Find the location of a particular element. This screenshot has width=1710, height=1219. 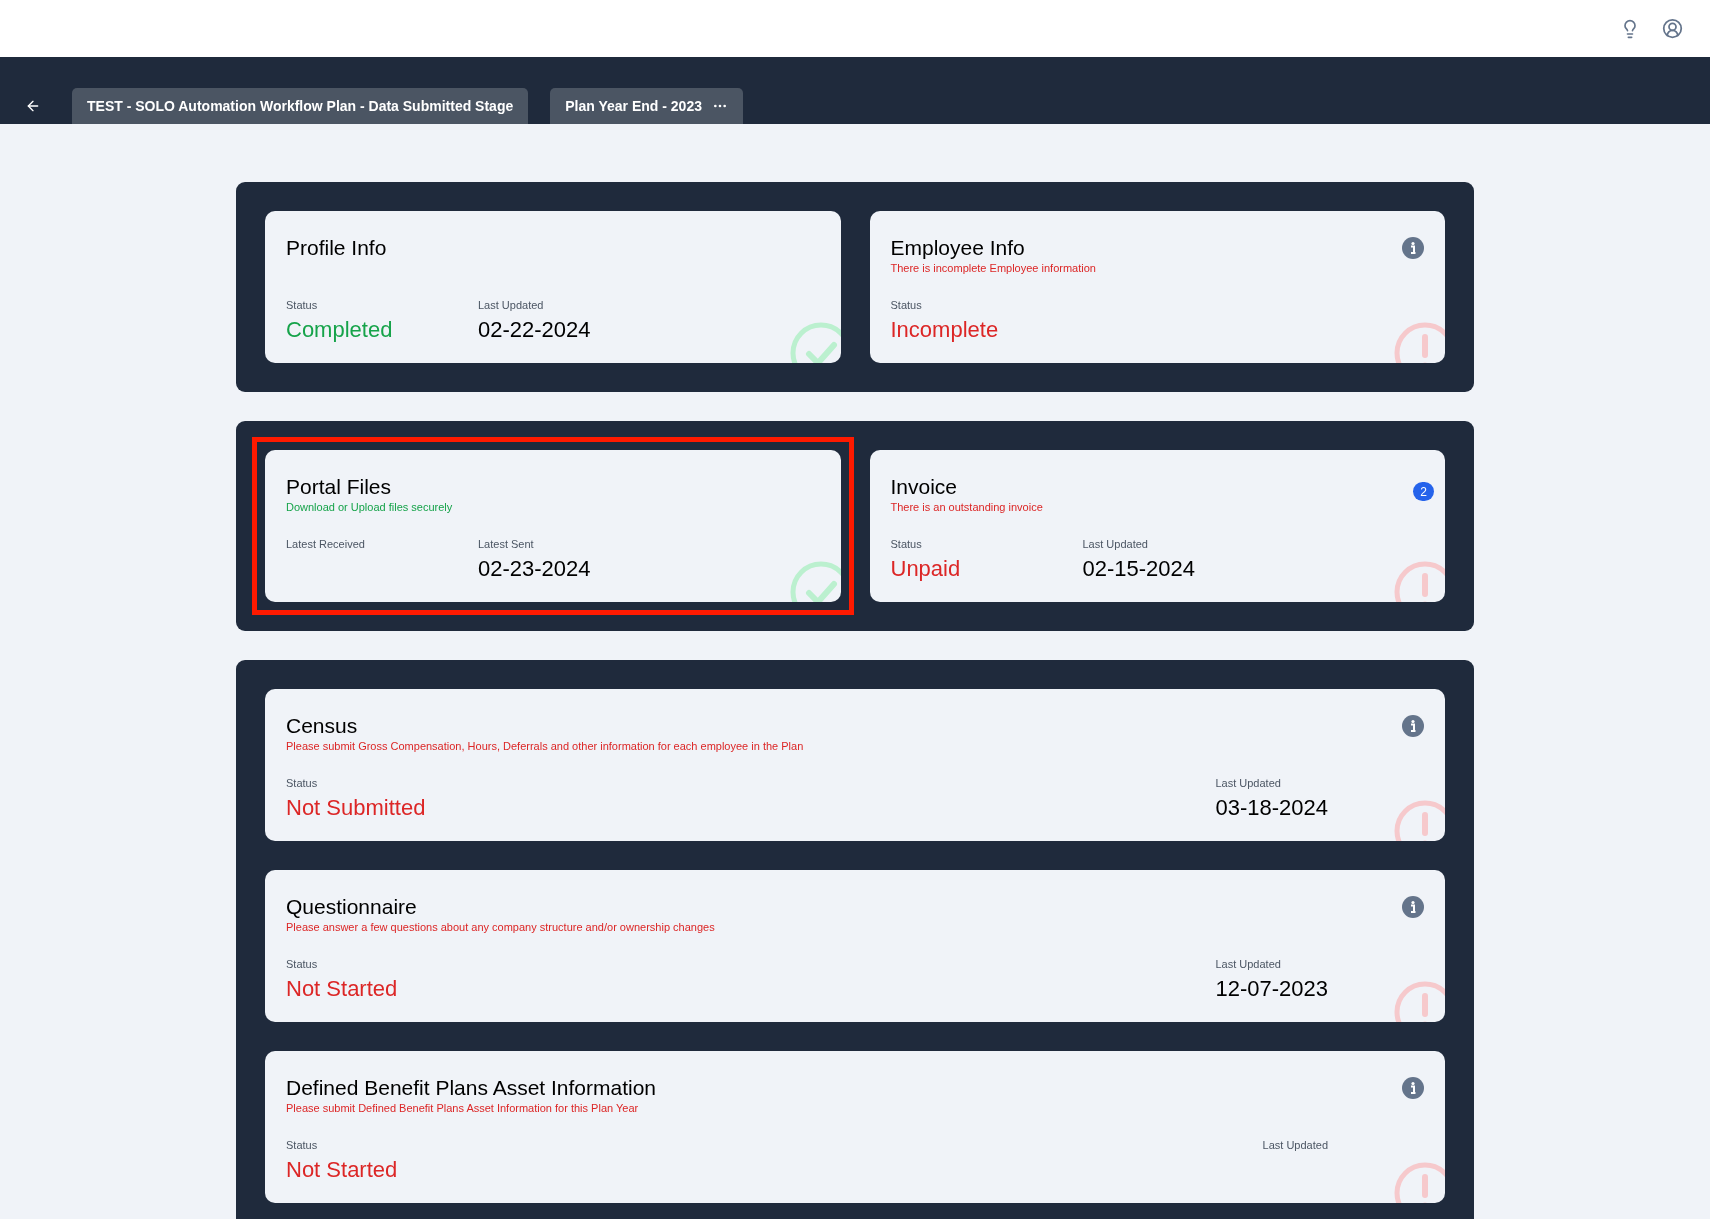

date-value: 02-15-2024 is located at coordinates (1139, 569).